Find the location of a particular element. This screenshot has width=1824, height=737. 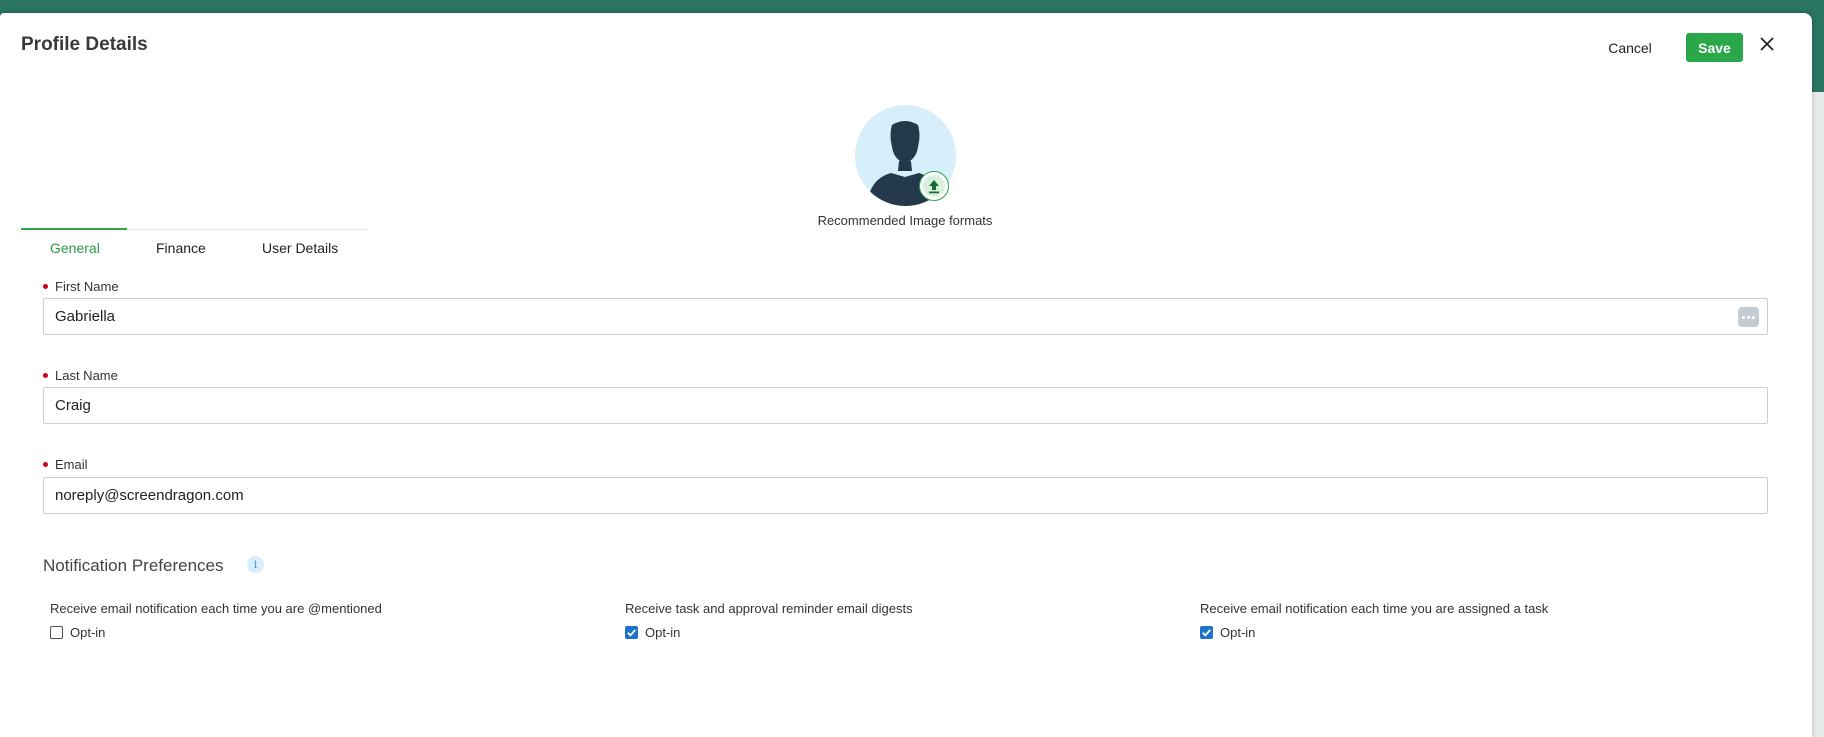

digest-opt-in-checkbox is located at coordinates (631, 632).